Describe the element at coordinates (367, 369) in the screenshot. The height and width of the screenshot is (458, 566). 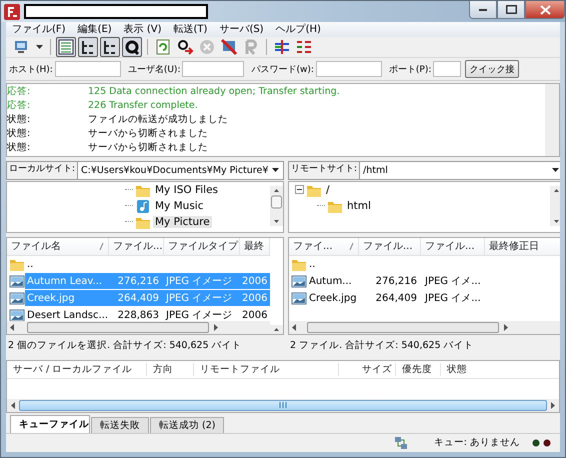
I see `column-header: サイズ` at that location.